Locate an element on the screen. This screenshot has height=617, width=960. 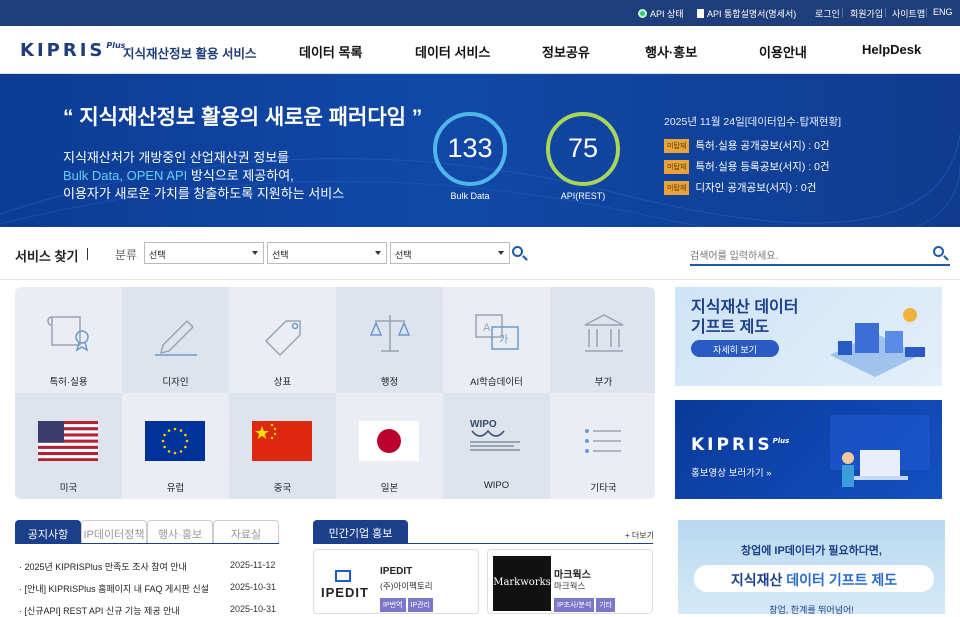
grid-item-japan: 일본 is located at coordinates (389, 446).